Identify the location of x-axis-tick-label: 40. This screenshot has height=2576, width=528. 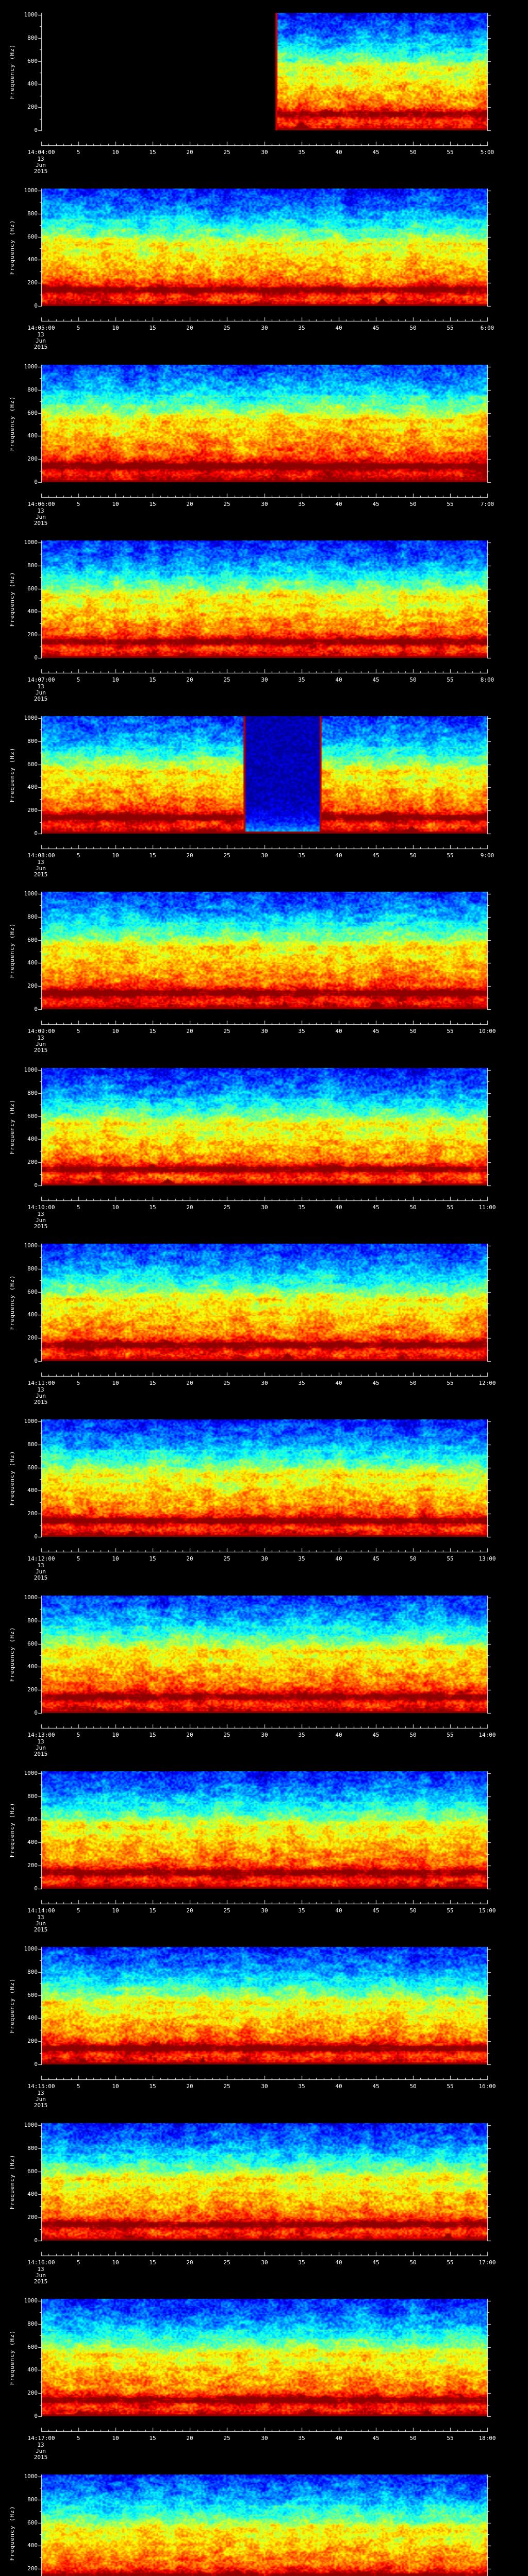
(338, 328).